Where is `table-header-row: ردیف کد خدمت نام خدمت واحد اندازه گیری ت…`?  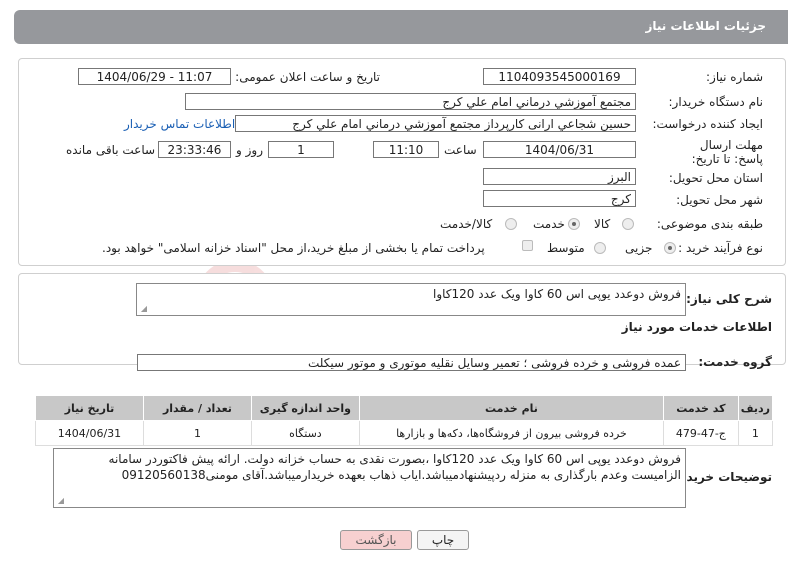 table-header-row: ردیف کد خدمت نام خدمت واحد اندازه گیری ت… is located at coordinates (404, 408).